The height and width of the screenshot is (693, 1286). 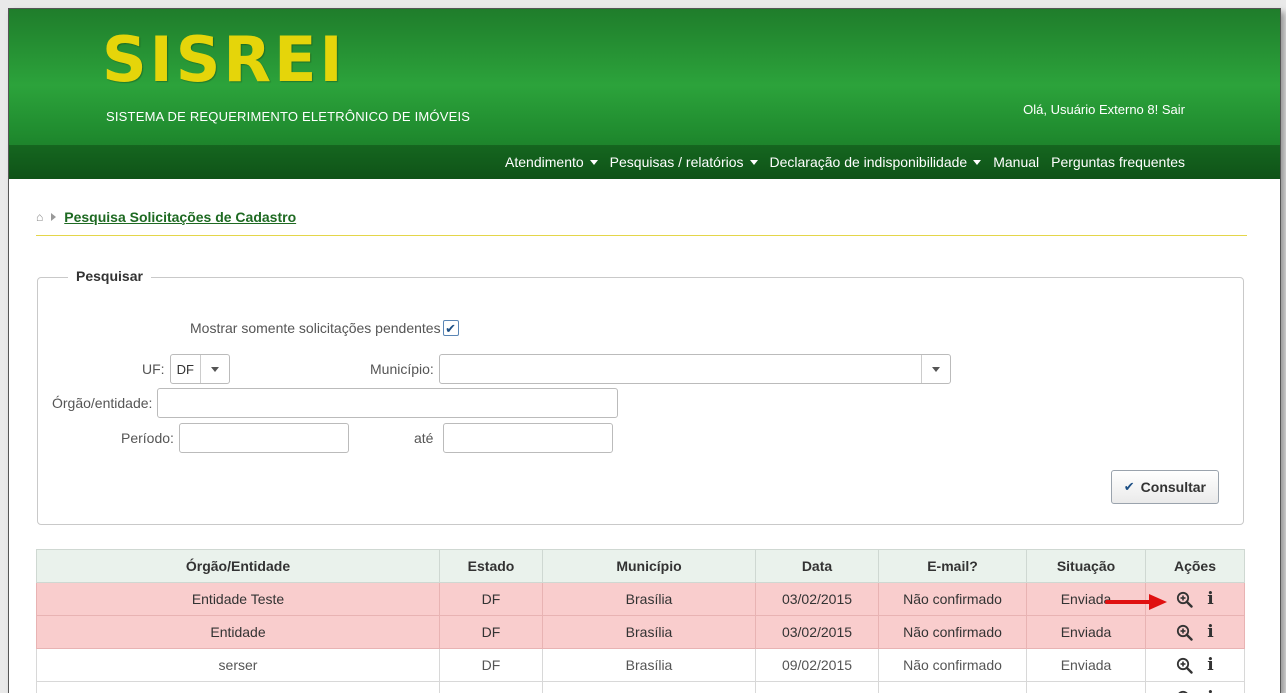 What do you see at coordinates (491, 566) in the screenshot?
I see `col-estado: Estado` at bounding box center [491, 566].